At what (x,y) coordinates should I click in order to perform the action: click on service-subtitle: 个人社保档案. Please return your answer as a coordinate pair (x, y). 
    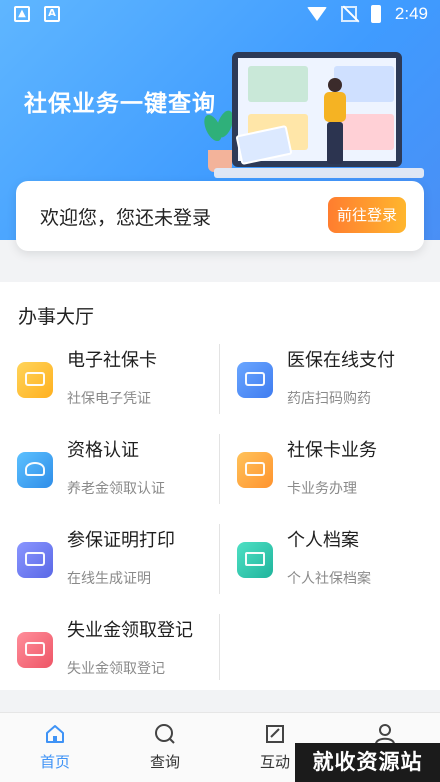
    Looking at the image, I should click on (329, 579).